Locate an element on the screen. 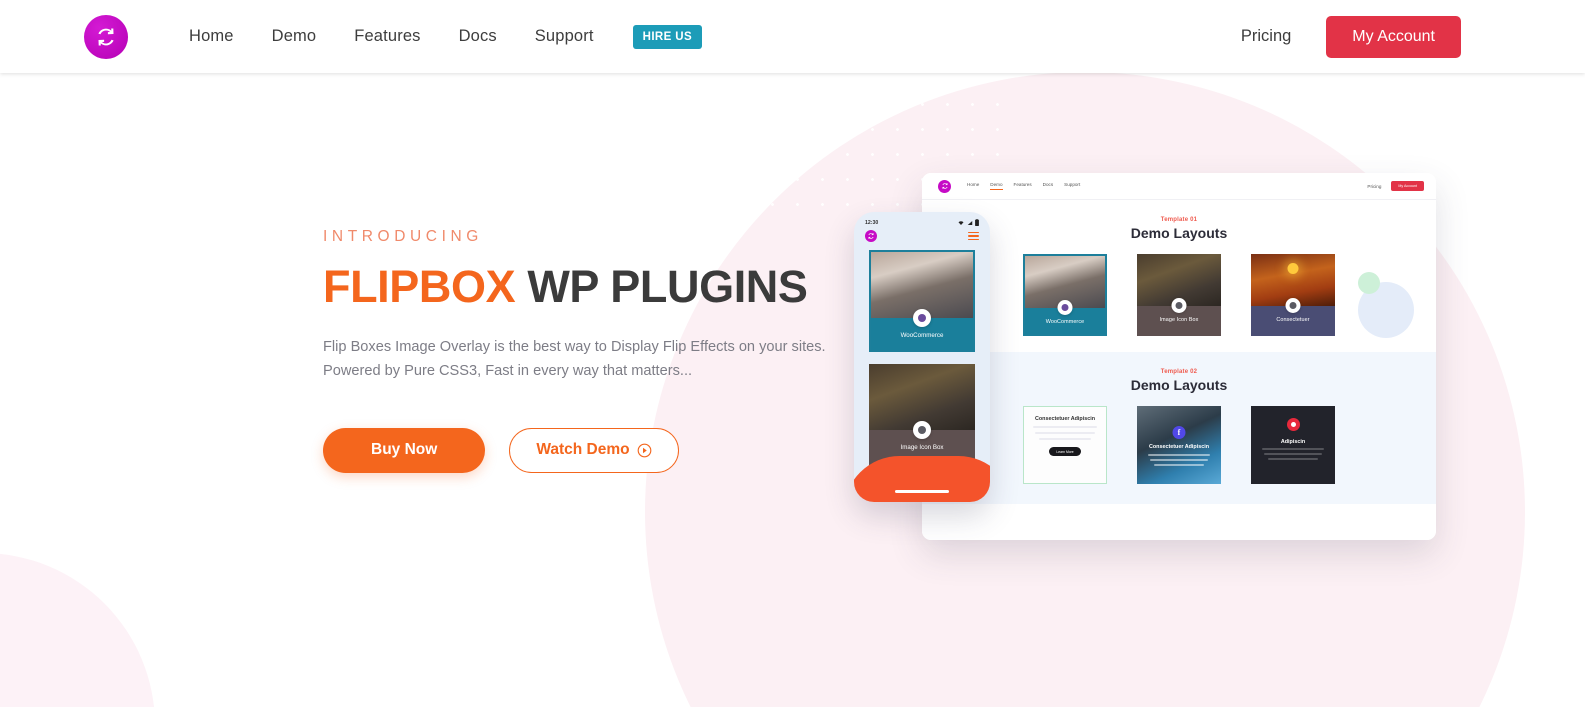 Image resolution: width=1585 pixels, height=707 pixels. phone-bottom-shape is located at coordinates (922, 479).